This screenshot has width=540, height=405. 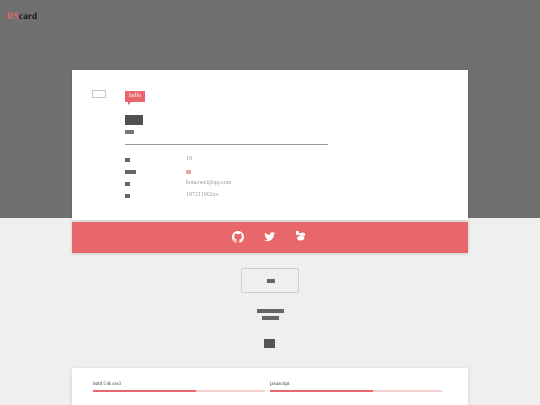 What do you see at coordinates (238, 237) in the screenshot?
I see `github-icon` at bounding box center [238, 237].